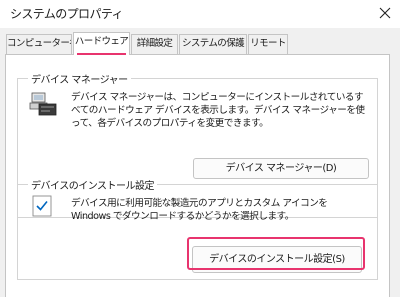 The width and height of the screenshot is (400, 297). Describe the element at coordinates (79, 78) in the screenshot. I see `device-manager-heading: デバイス マネージャー` at that location.